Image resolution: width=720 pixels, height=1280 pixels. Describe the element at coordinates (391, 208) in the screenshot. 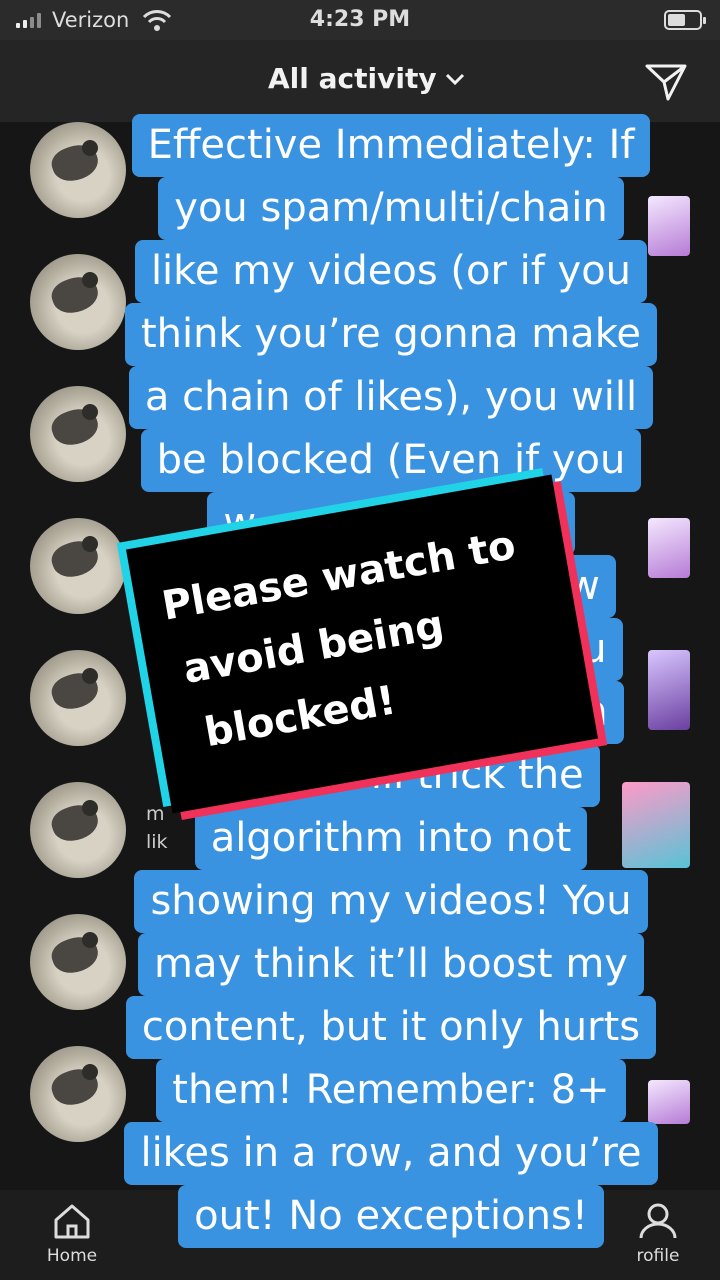

I see `caption-line: you spam/multi/chain` at that location.